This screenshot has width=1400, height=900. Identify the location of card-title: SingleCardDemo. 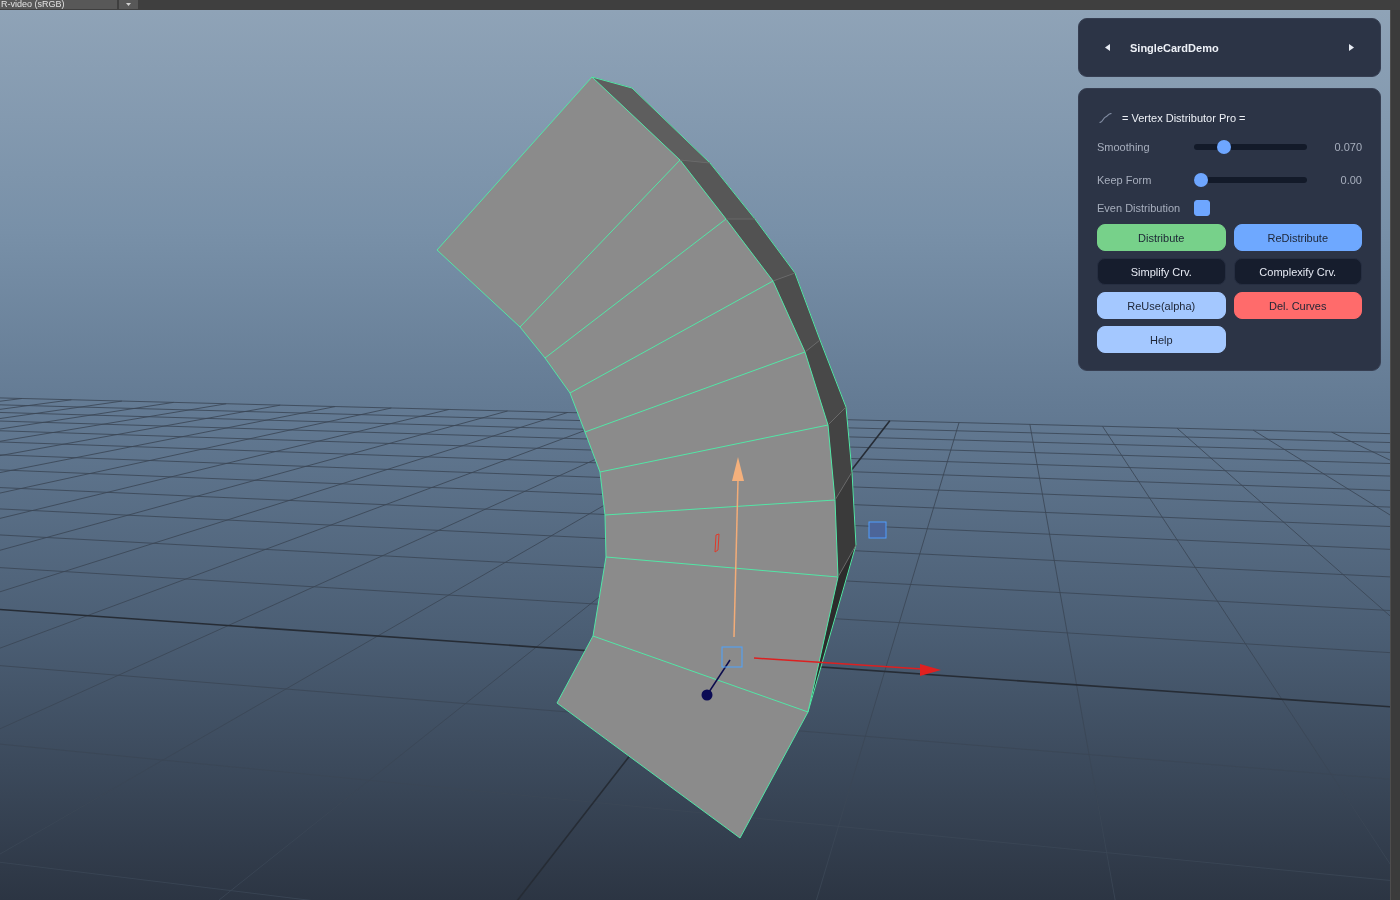
(1174, 47).